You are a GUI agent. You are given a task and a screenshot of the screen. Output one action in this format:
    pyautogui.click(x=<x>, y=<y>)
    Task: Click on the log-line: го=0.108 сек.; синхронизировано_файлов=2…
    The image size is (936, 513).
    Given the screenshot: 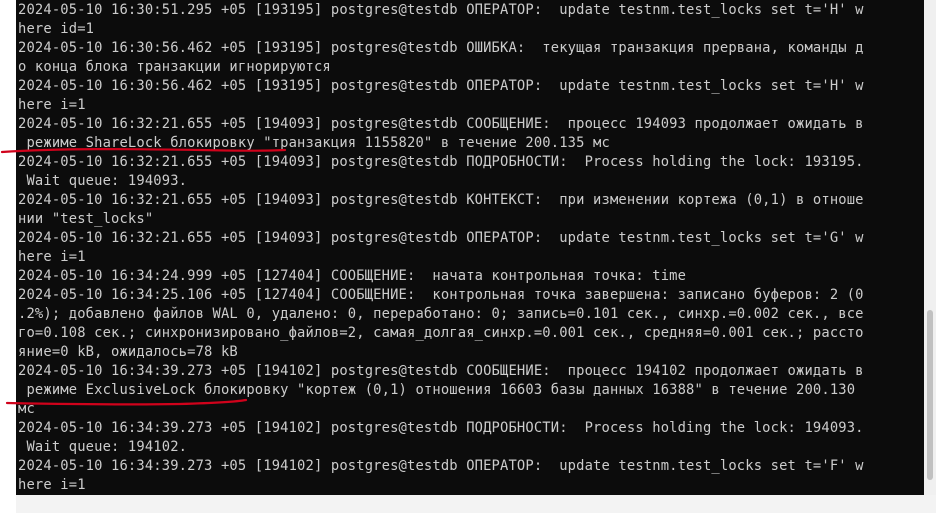 What is the action you would take?
    pyautogui.click(x=441, y=333)
    